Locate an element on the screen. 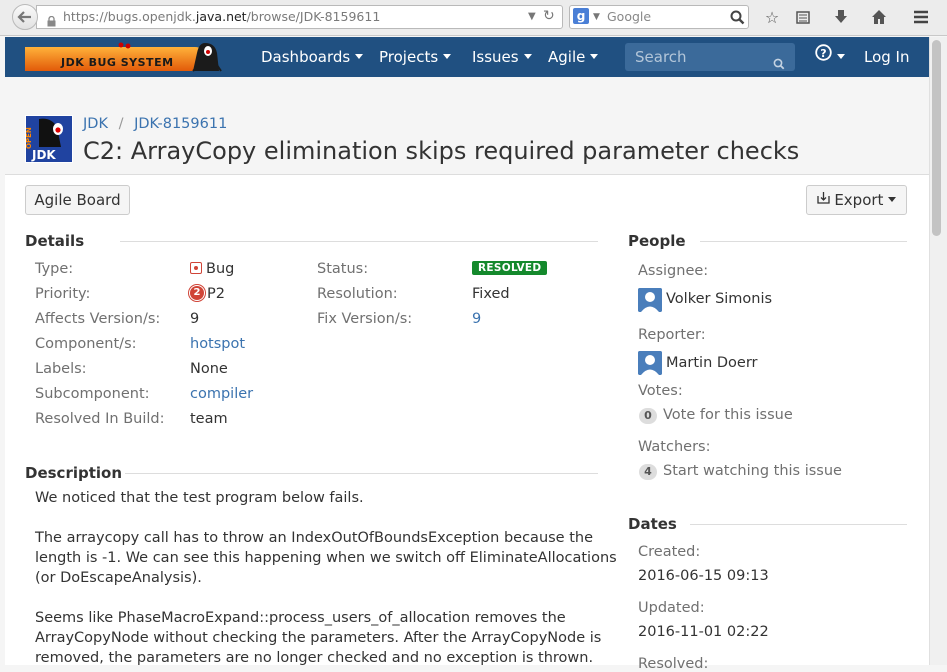 The width and height of the screenshot is (947, 672). jdk-bug-system-logo: JDK BUG SYSTEM is located at coordinates (128, 57).